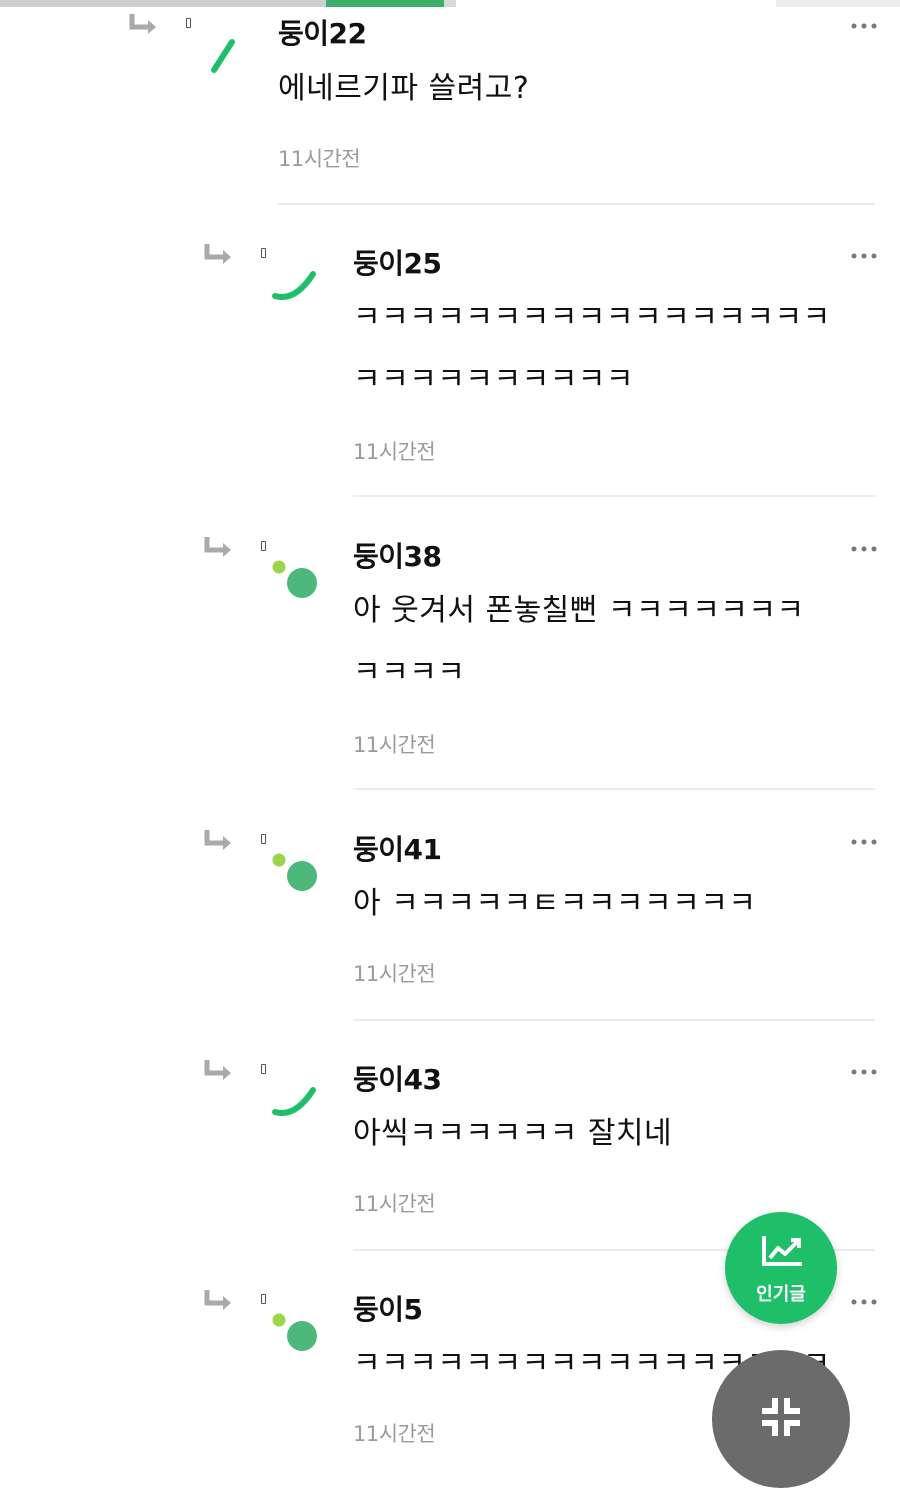  I want to click on collapse-button, so click(781, 1419).